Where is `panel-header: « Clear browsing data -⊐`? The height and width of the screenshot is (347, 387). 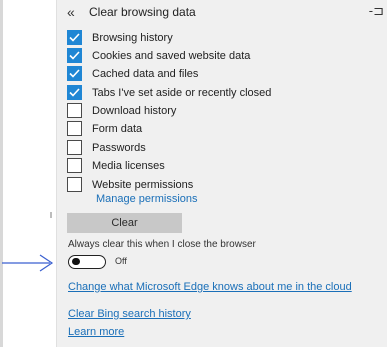
panel-header: « Clear browsing data -⊐ is located at coordinates (222, 12).